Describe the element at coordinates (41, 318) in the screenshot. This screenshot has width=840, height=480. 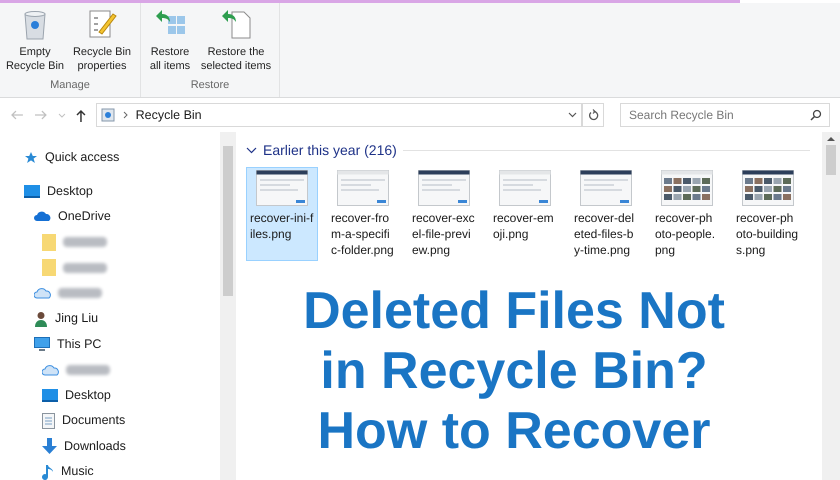
I see `user-icon` at that location.